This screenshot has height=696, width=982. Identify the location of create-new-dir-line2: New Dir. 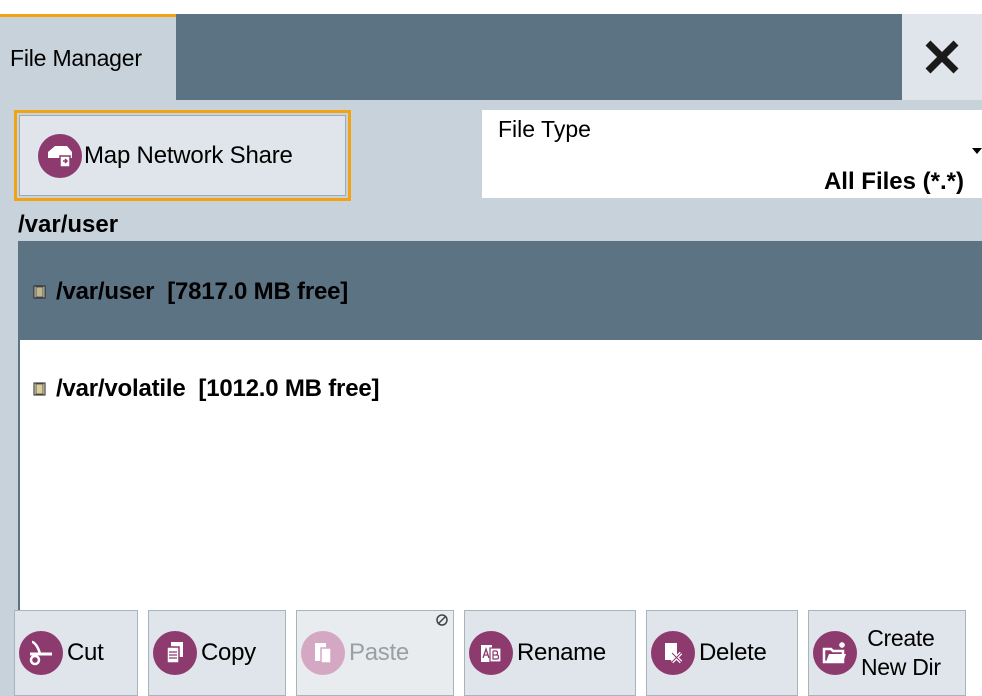
(901, 667).